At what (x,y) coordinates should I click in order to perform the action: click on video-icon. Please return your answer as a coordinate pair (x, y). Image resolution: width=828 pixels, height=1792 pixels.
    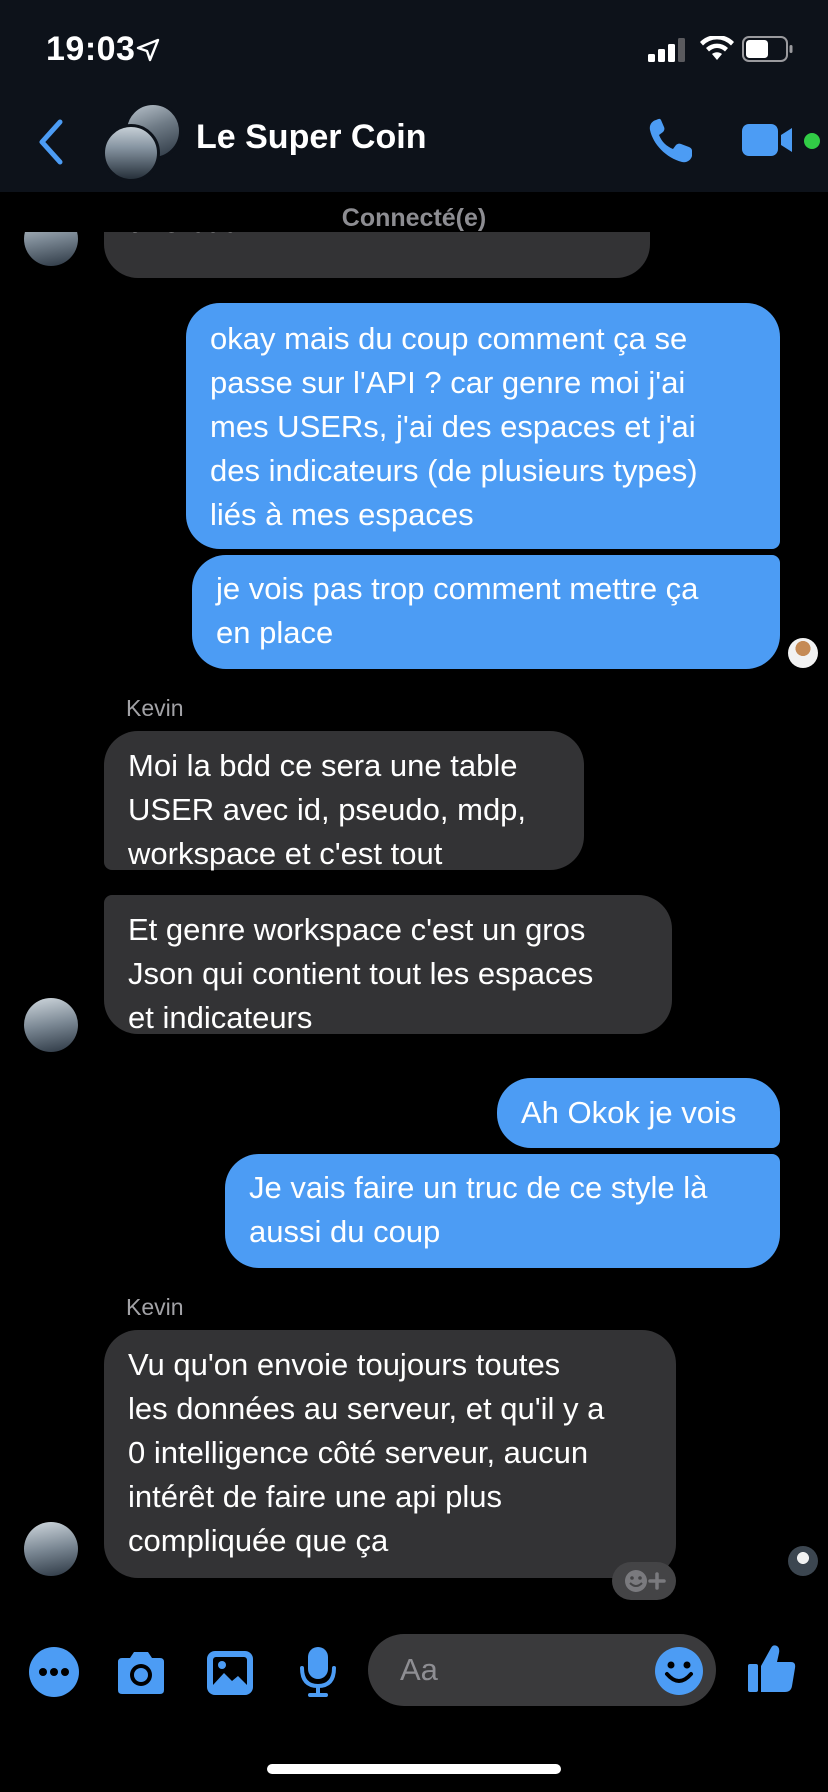
    Looking at the image, I should click on (769, 140).